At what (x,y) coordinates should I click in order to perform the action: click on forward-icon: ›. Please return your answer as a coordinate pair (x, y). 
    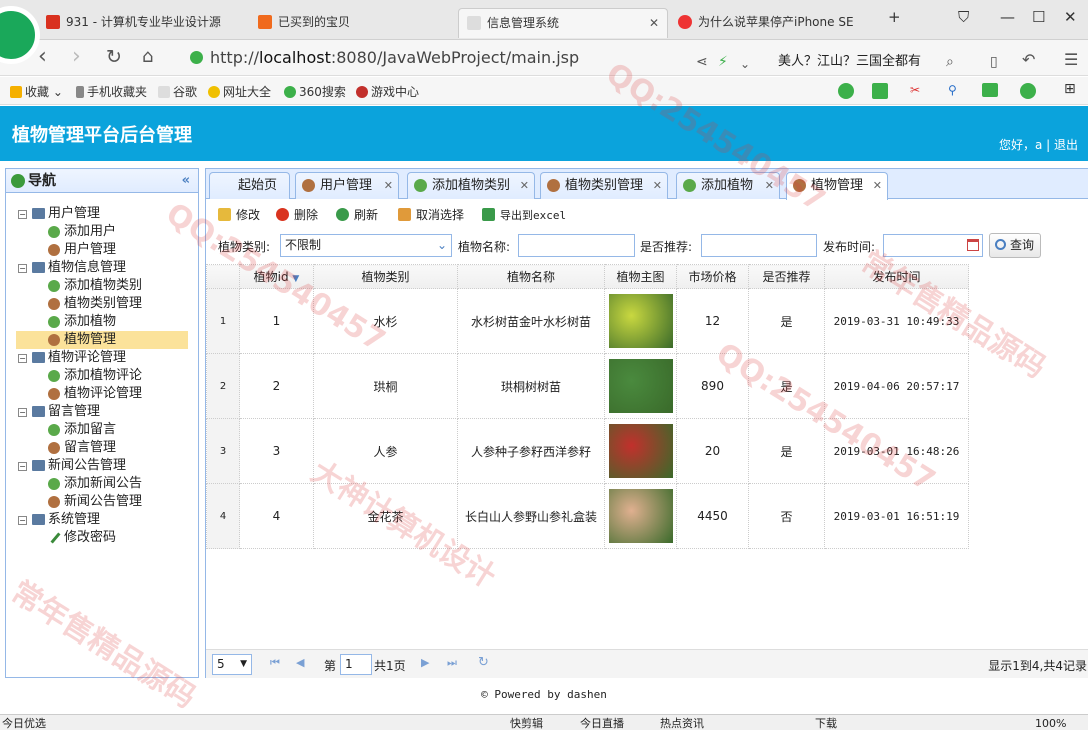
    Looking at the image, I should click on (76, 57).